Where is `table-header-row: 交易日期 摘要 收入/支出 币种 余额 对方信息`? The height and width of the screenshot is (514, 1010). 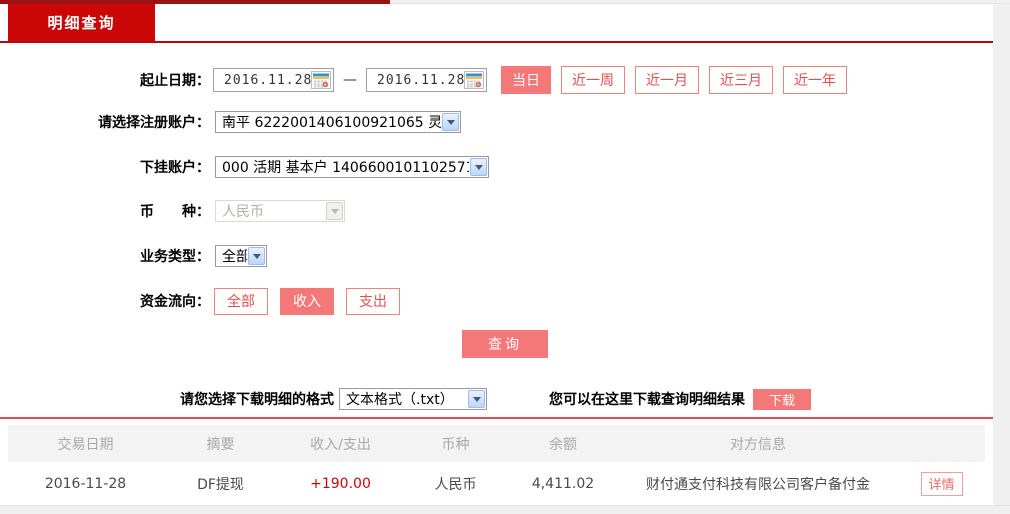
table-header-row: 交易日期 摘要 收入/支出 币种 余额 对方信息 is located at coordinates (496, 443).